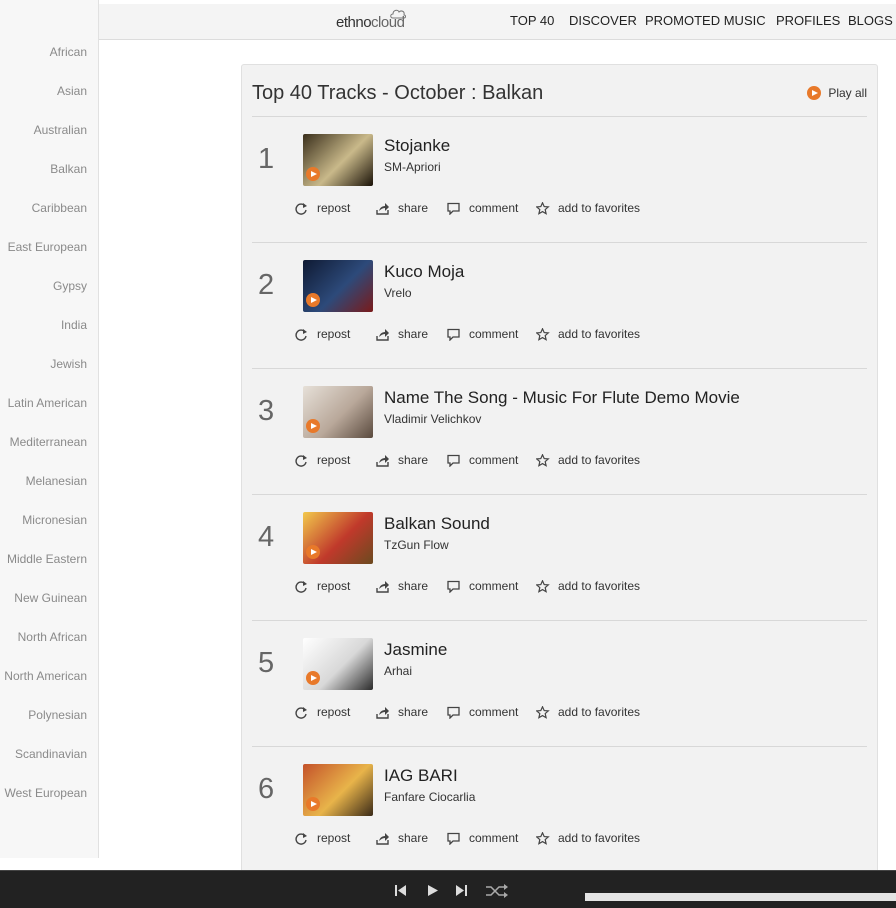 This screenshot has height=908, width=896. Describe the element at coordinates (48, 442) in the screenshot. I see `sidebar-item-mediterranean: Mediterranean` at that location.